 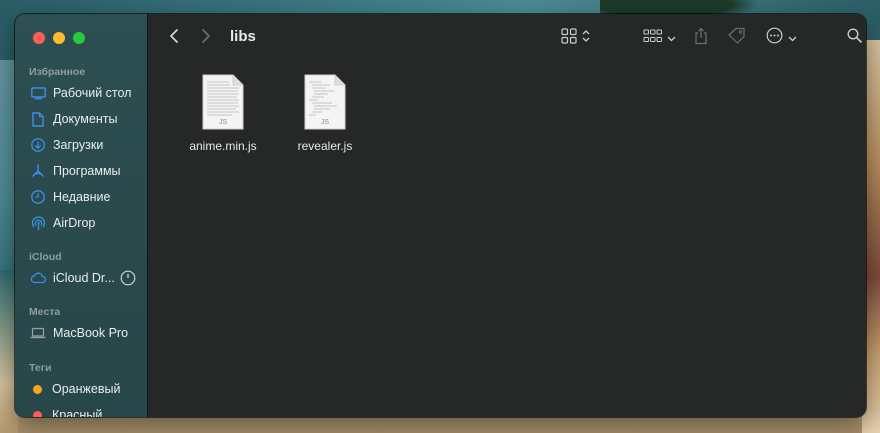 I want to click on sidebar-item-airdrop: AirDrop, so click(x=87, y=223).